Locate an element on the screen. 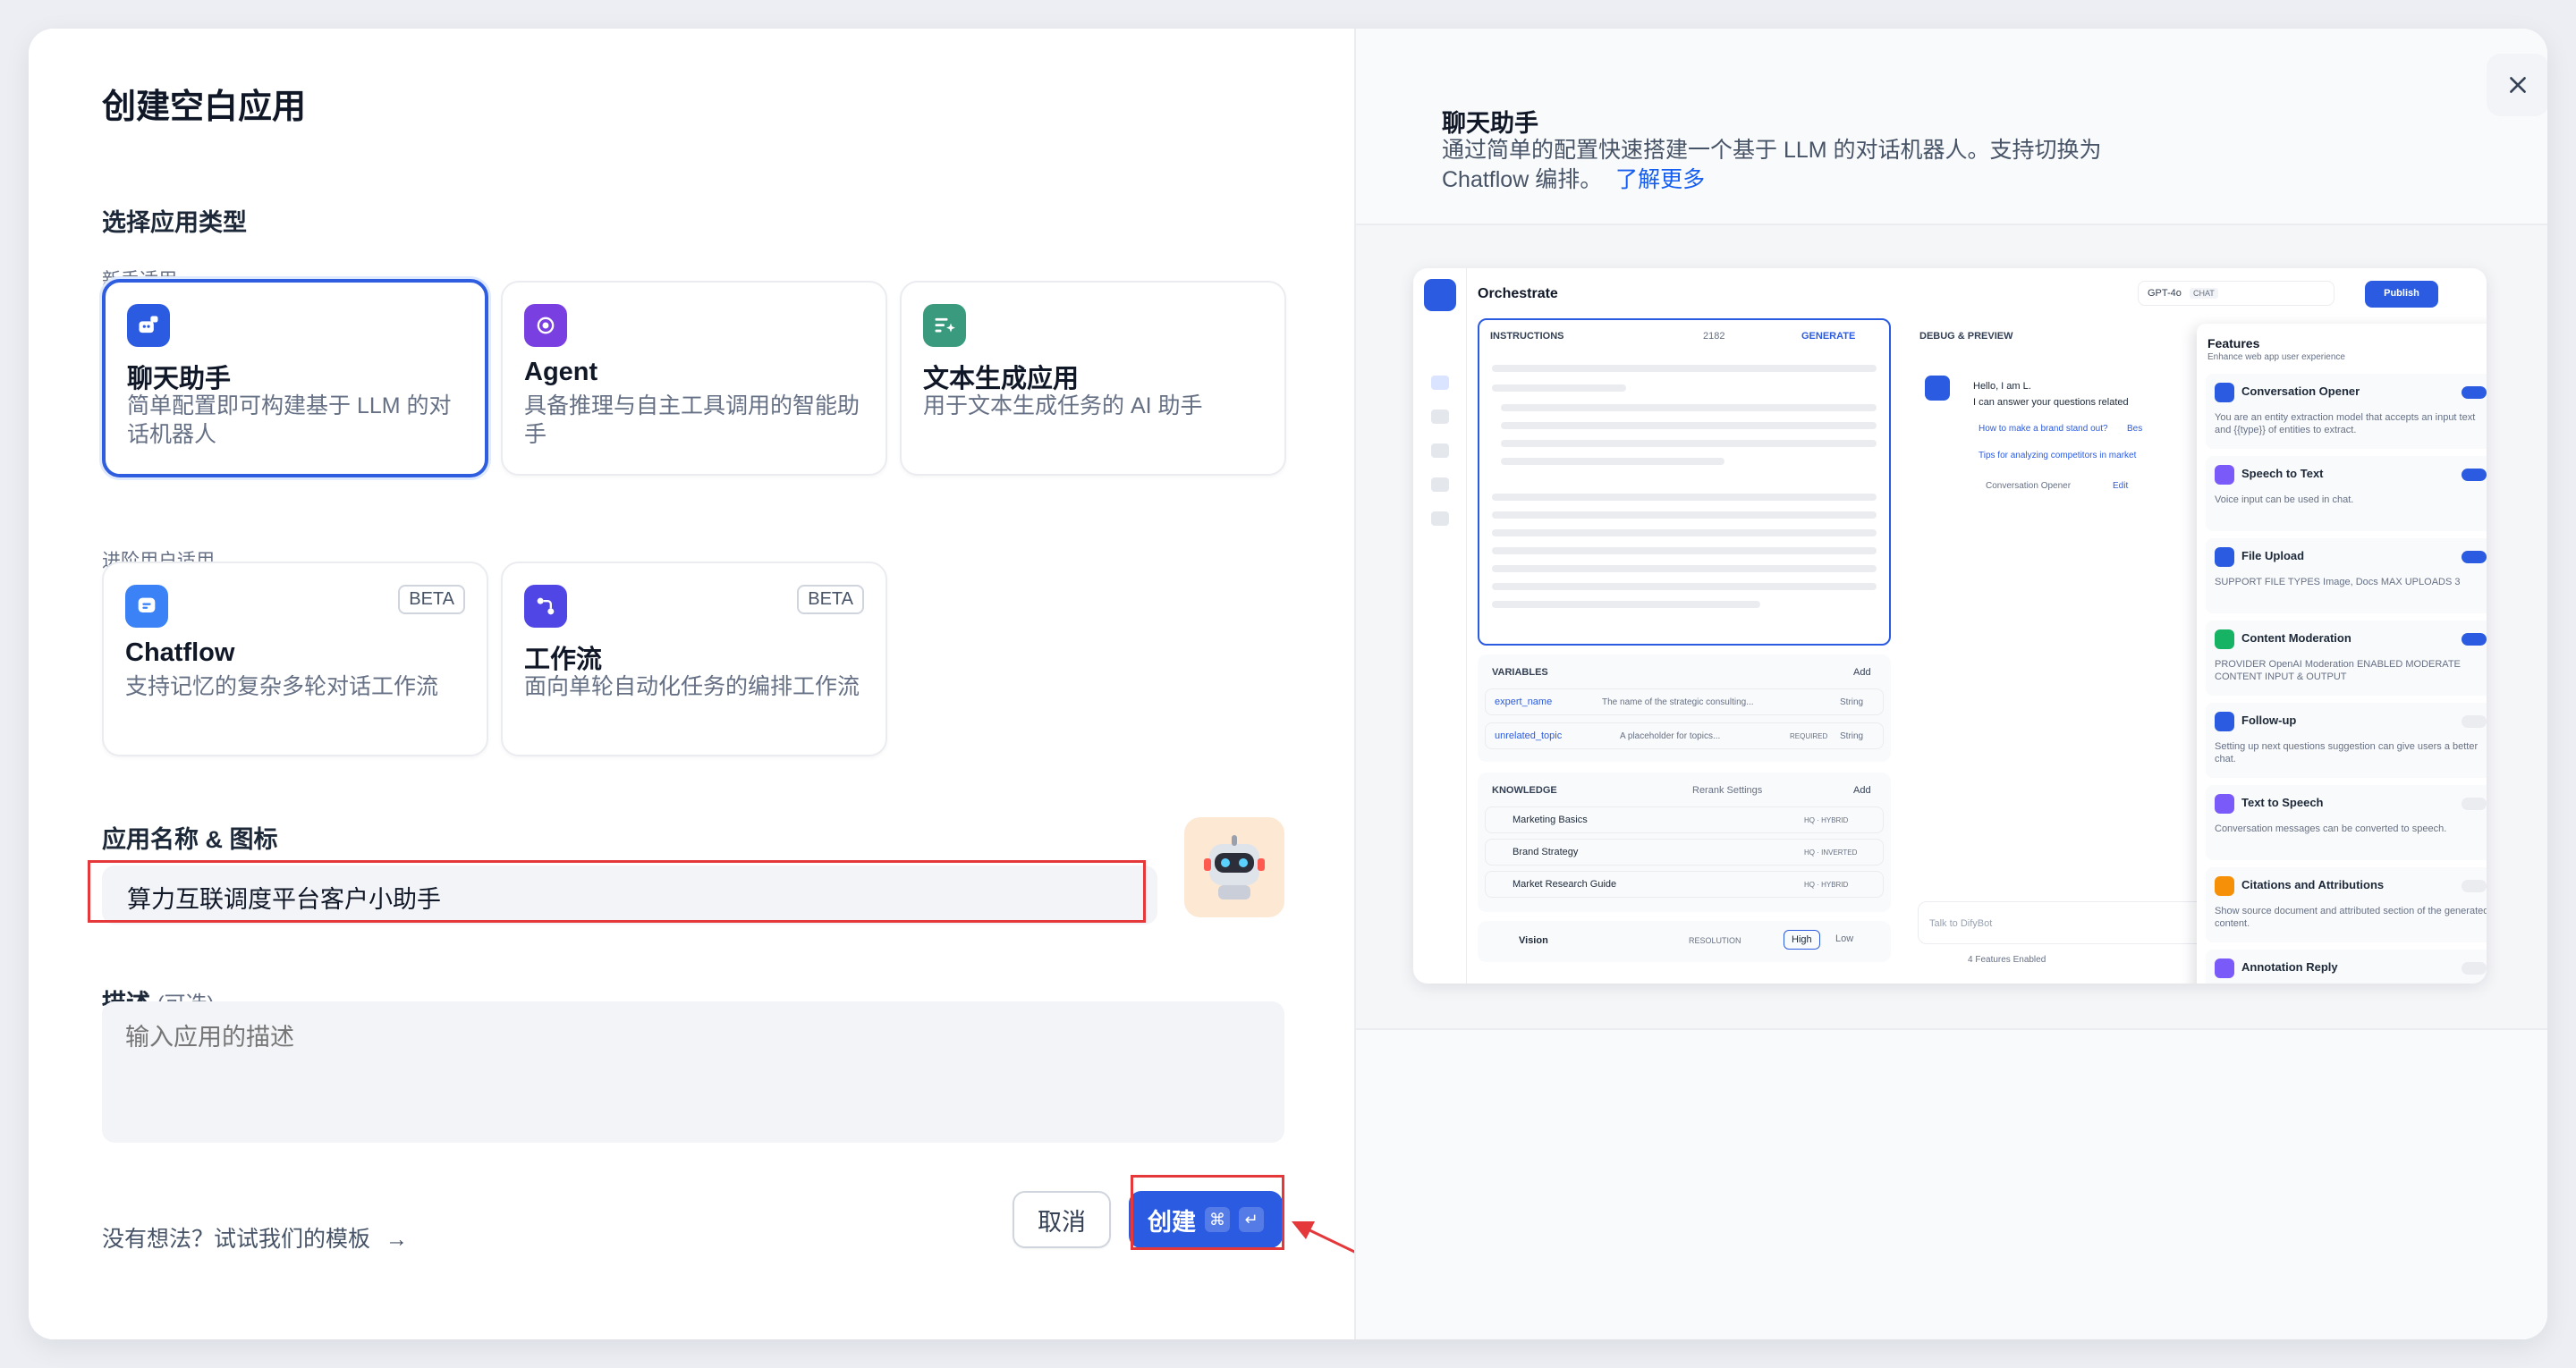 The height and width of the screenshot is (1368, 2576). preview-header: Orchestrate is located at coordinates (1518, 294).